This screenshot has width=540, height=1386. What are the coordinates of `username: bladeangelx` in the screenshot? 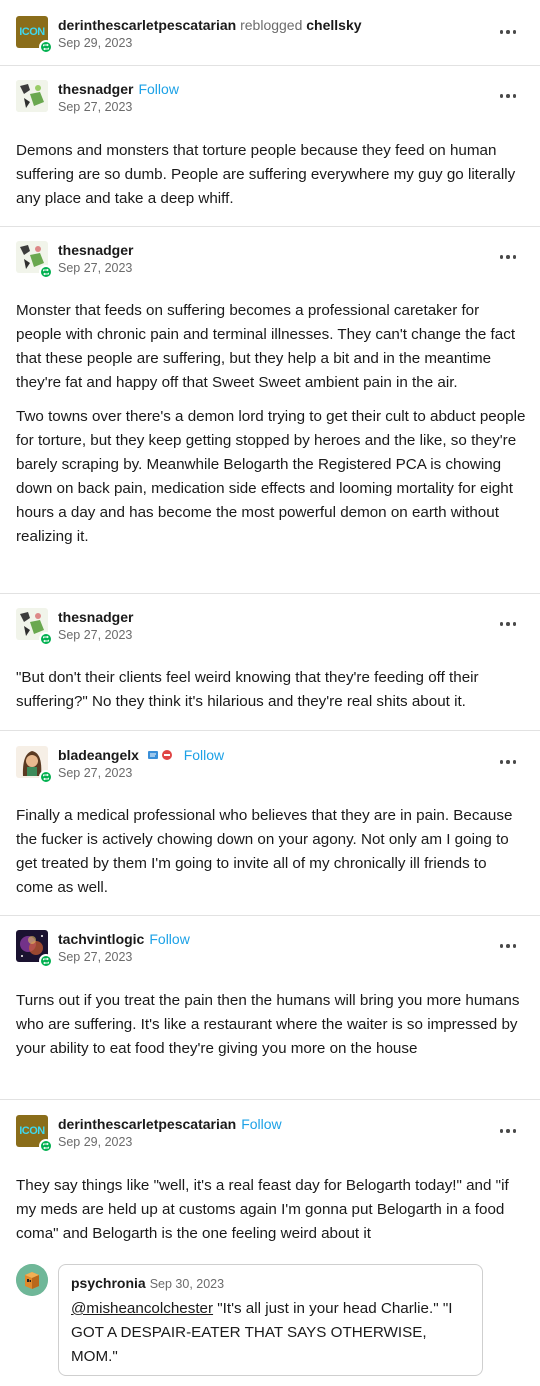 It's located at (98, 755).